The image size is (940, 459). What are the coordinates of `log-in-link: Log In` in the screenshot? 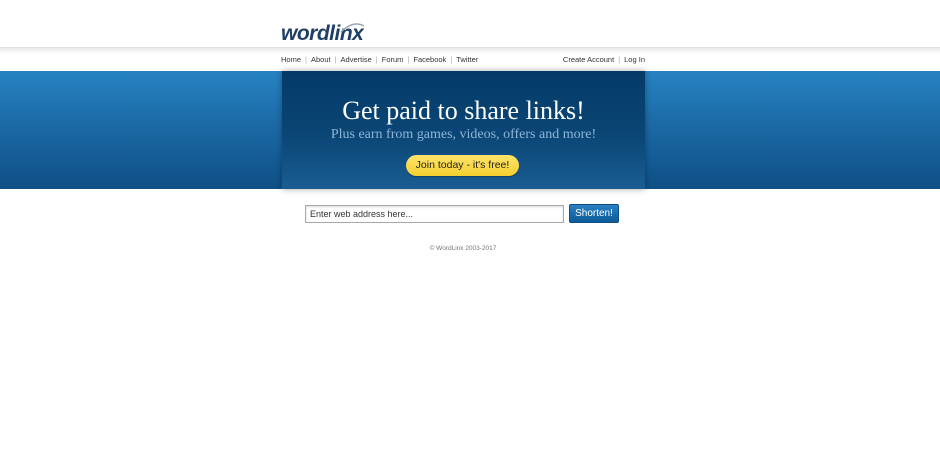 It's located at (634, 59).